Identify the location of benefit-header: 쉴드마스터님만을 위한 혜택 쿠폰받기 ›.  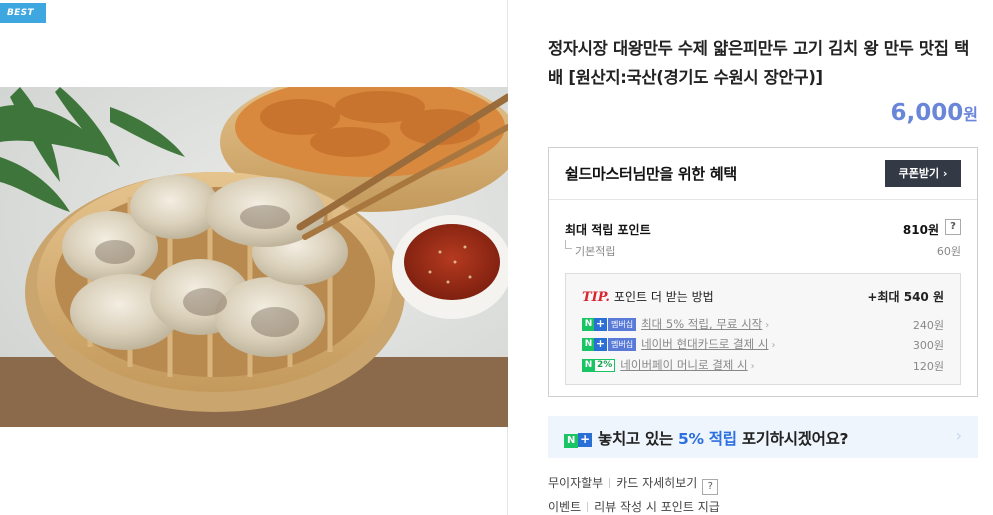
(763, 174).